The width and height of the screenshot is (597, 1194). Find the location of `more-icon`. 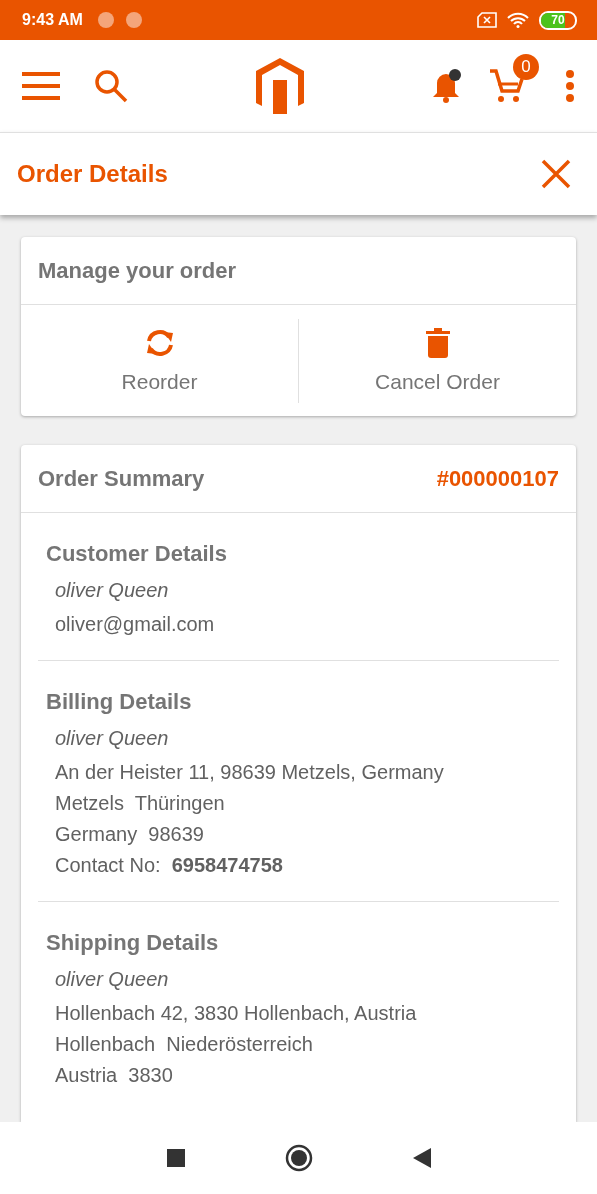

more-icon is located at coordinates (570, 86).